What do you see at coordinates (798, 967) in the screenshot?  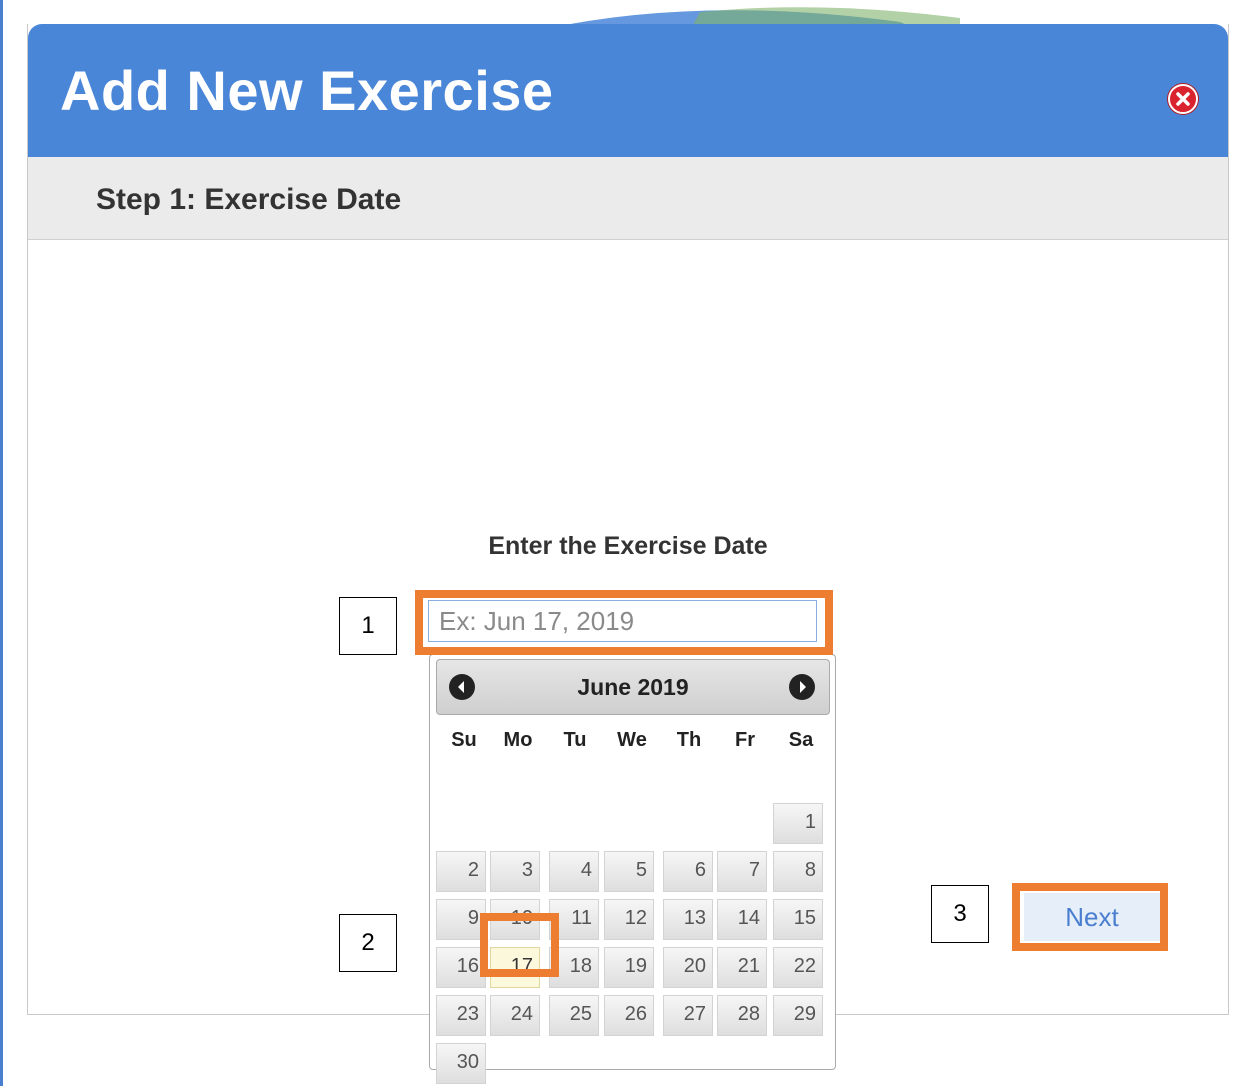 I see `datepicker-day: 22` at bounding box center [798, 967].